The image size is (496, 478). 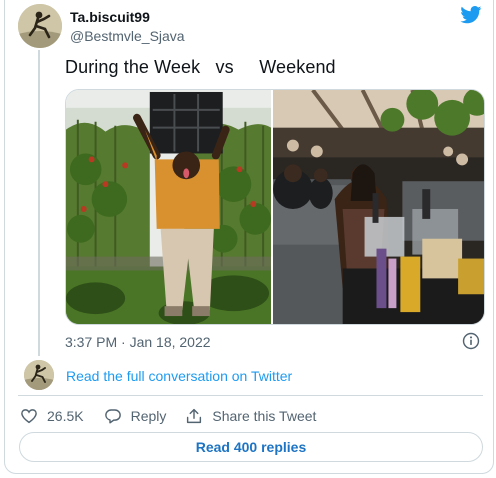 I want to click on reply-label: Reply, so click(x=148, y=416).